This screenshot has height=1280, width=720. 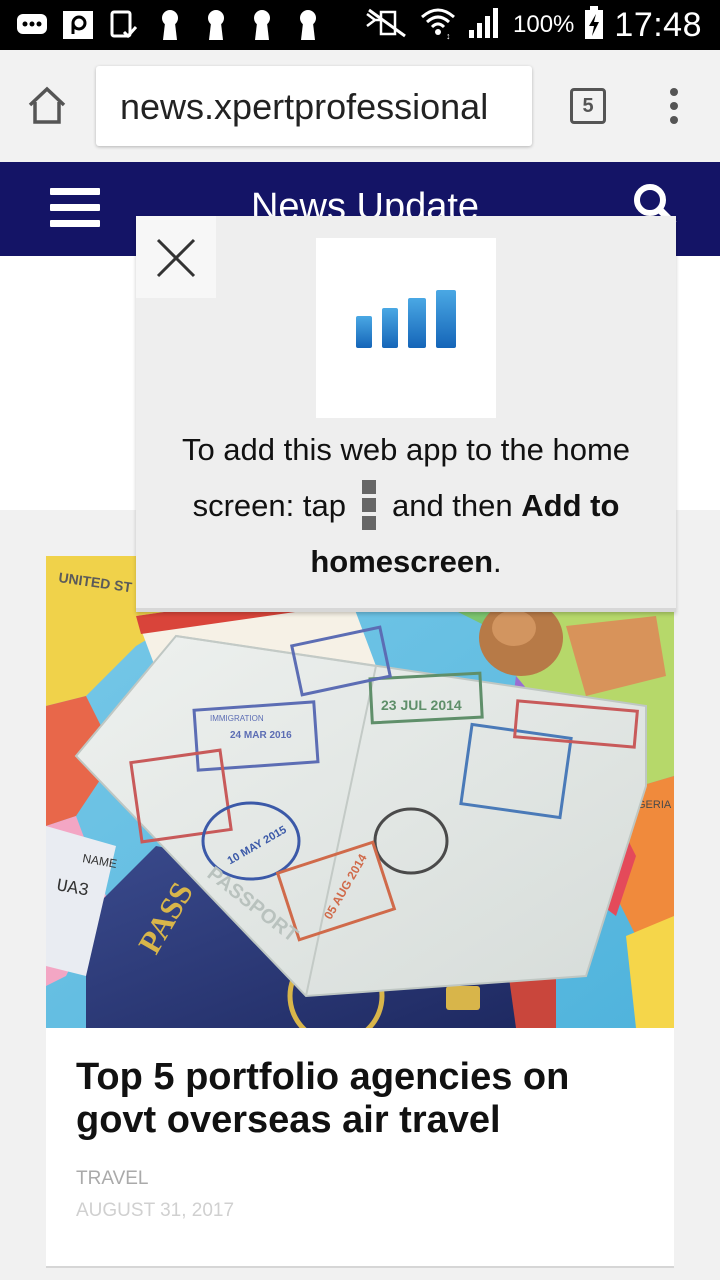 I want to click on status-system-icons: ↕ 100% 17:48, so click(x=531, y=25).